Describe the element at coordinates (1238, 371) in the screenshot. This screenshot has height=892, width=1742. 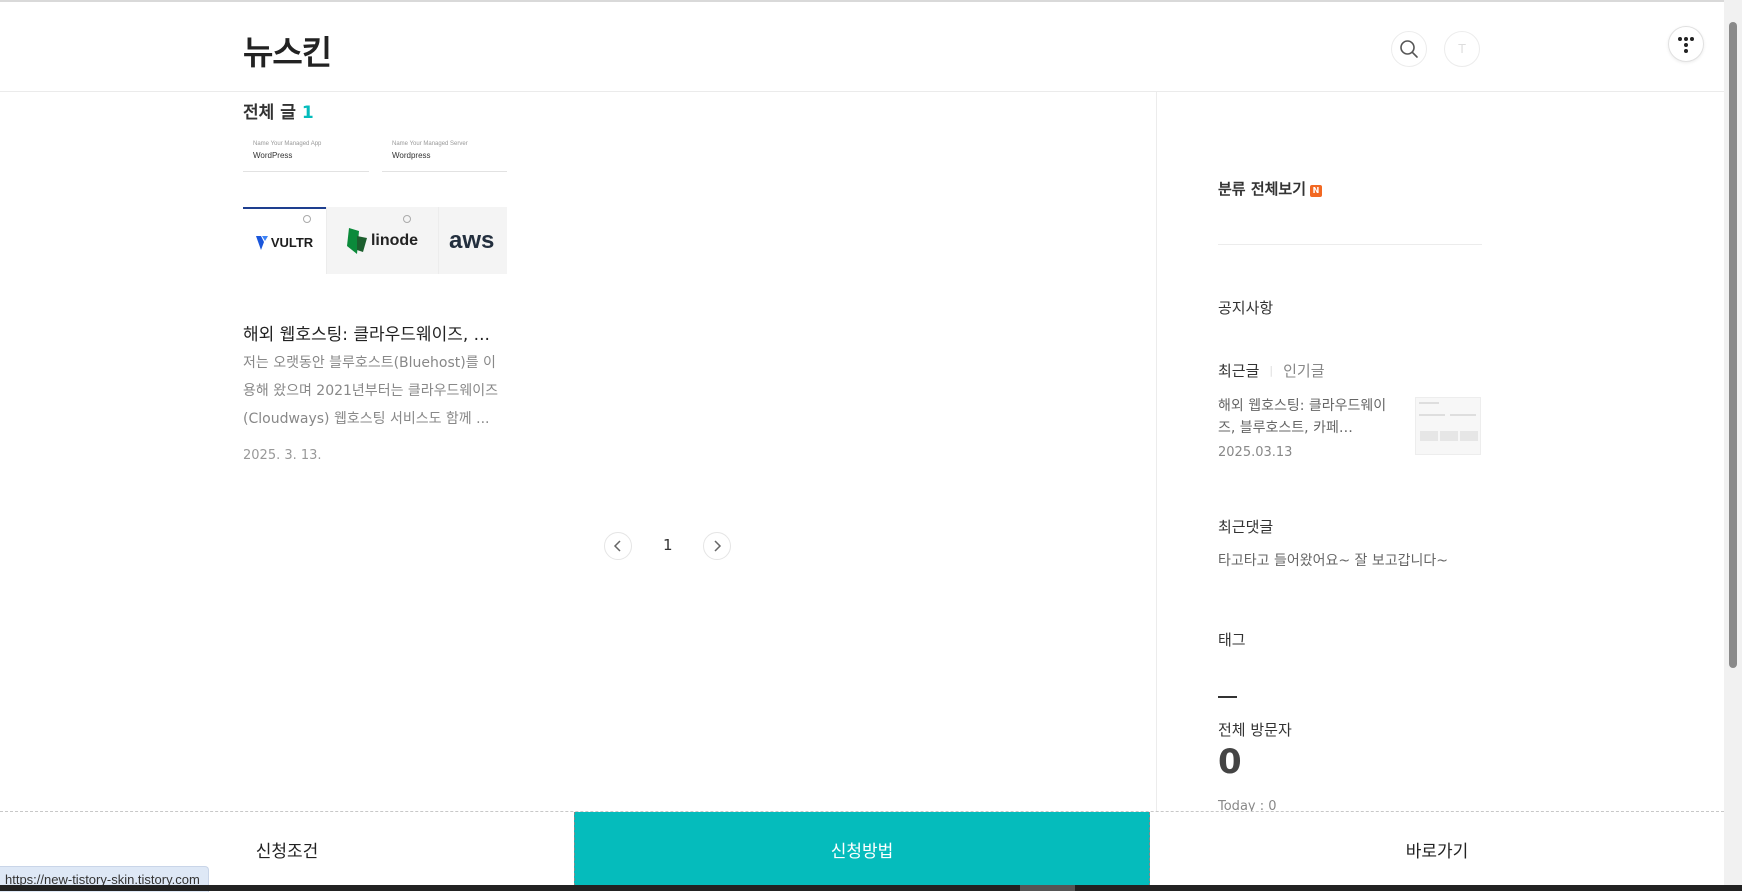
I see `tab-recent-posts: 최근글` at that location.